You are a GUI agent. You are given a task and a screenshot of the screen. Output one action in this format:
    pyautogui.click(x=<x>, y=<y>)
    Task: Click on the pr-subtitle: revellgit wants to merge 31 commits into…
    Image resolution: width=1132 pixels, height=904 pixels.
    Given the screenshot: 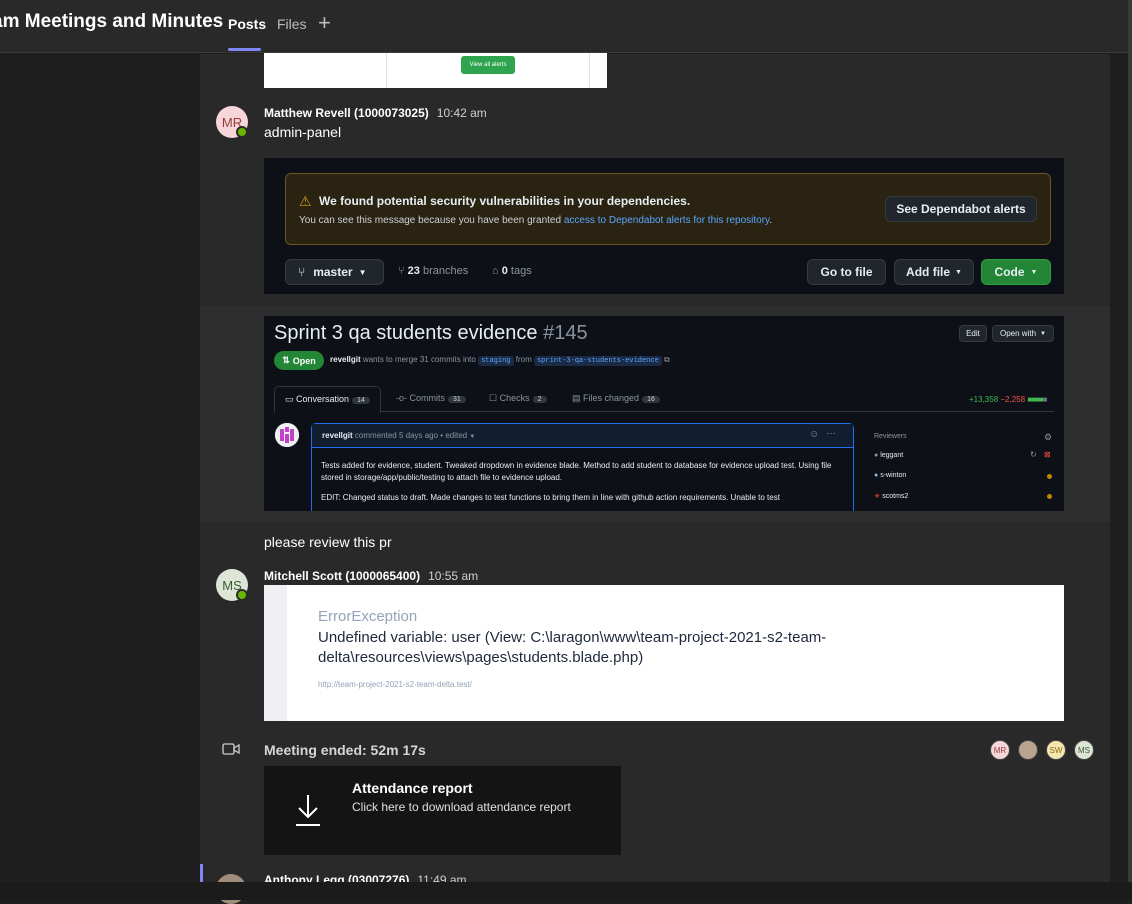 What is the action you would take?
    pyautogui.click(x=500, y=360)
    